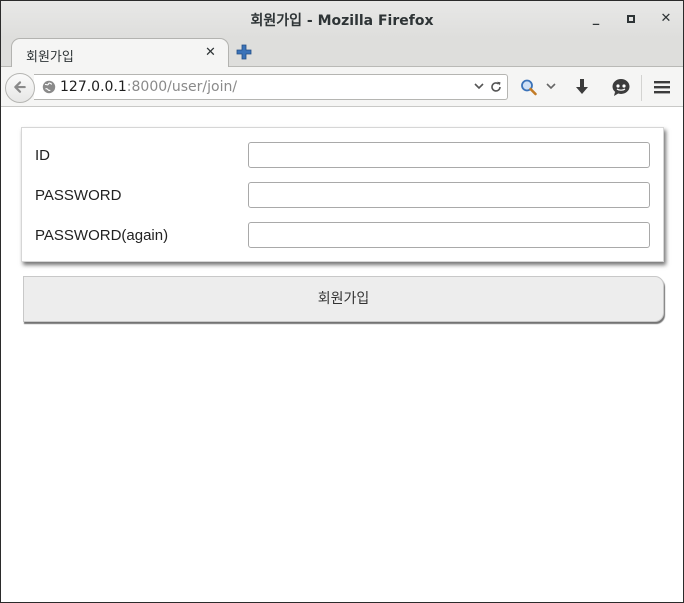  Describe the element at coordinates (120, 53) in the screenshot. I see `tab-join: 회원가입 ✕` at that location.